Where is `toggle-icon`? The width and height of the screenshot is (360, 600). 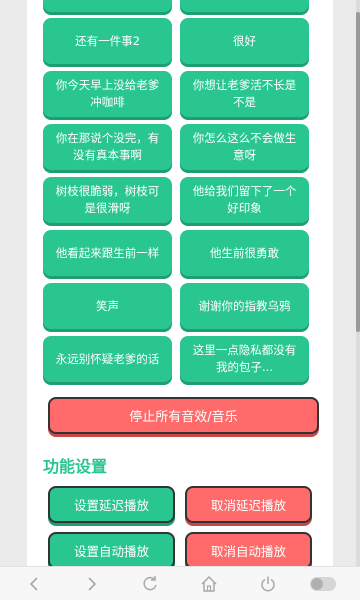
toggle-icon is located at coordinates (323, 584).